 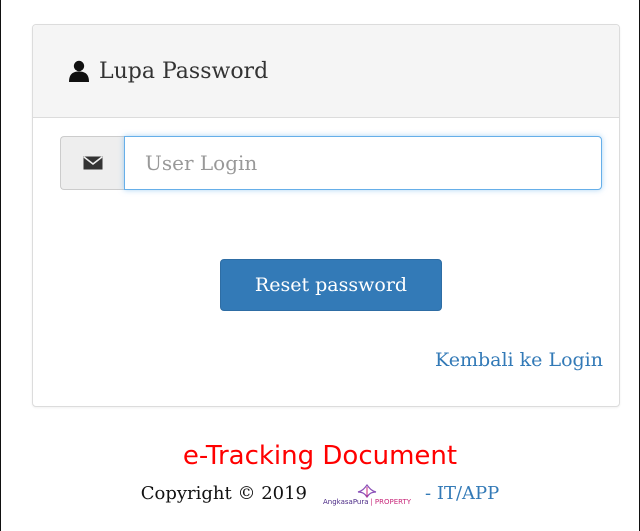 What do you see at coordinates (184, 71) in the screenshot?
I see `panel-title: Lupa Password` at bounding box center [184, 71].